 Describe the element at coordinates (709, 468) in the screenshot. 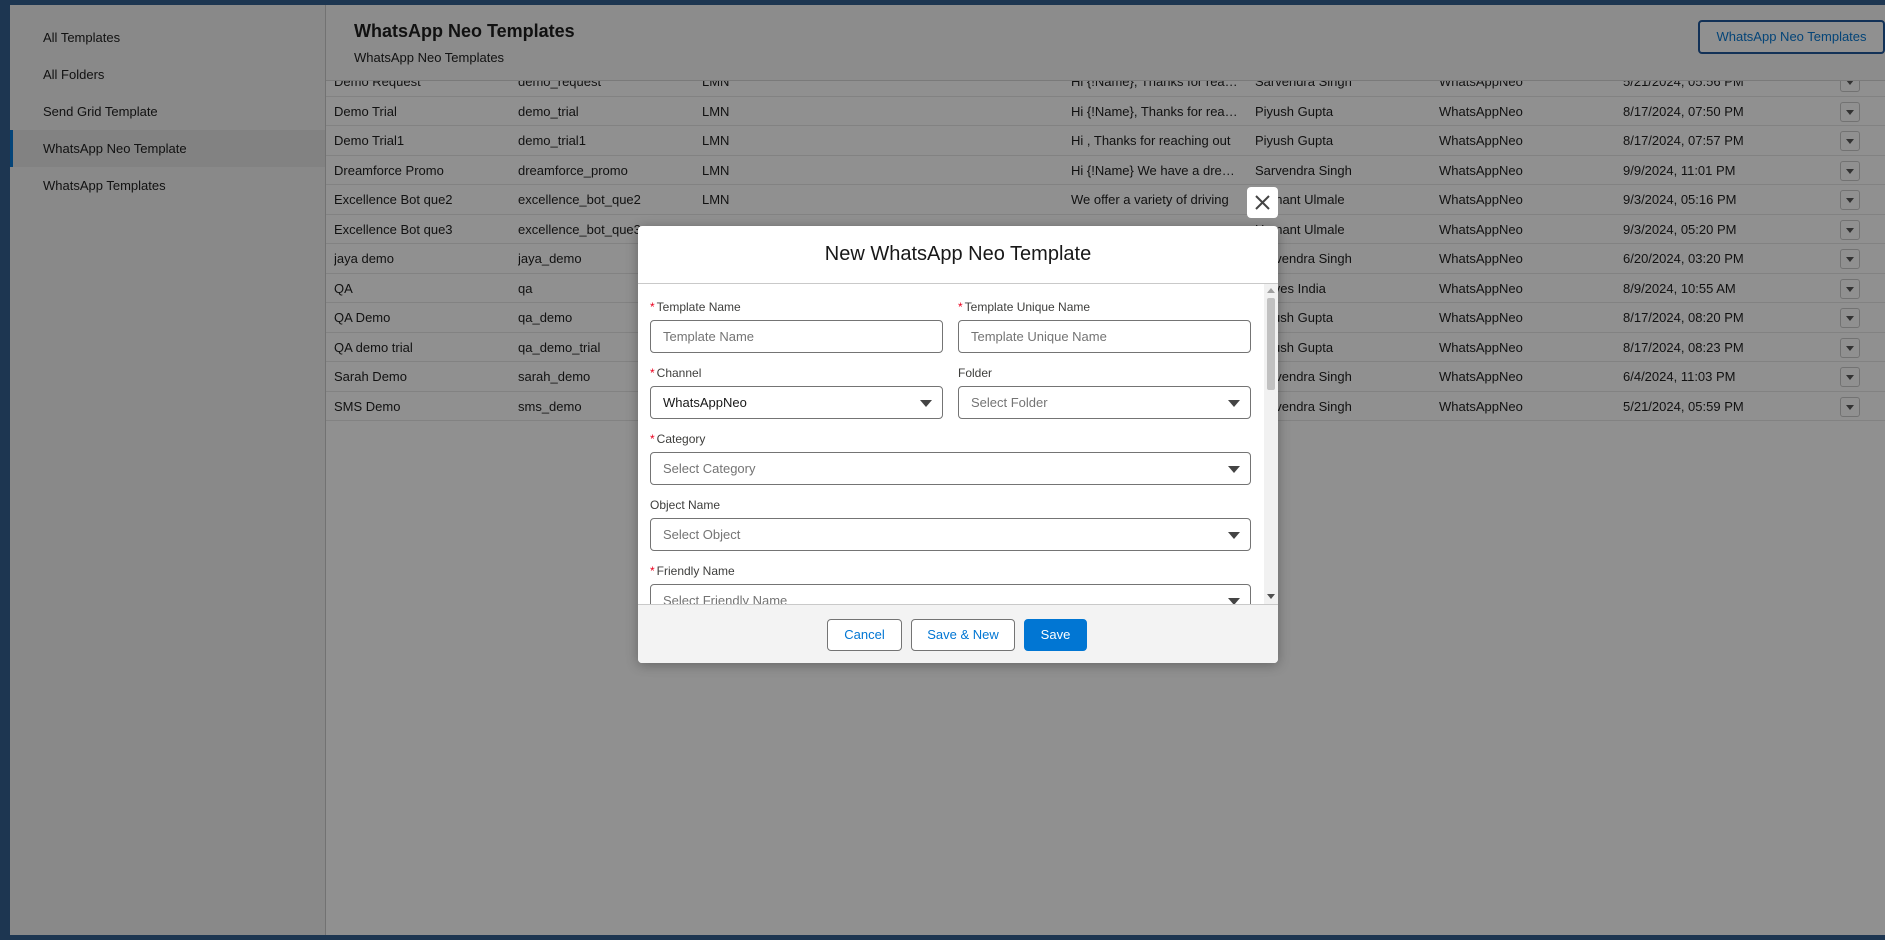

I see `category-placeholder: Select Category` at that location.